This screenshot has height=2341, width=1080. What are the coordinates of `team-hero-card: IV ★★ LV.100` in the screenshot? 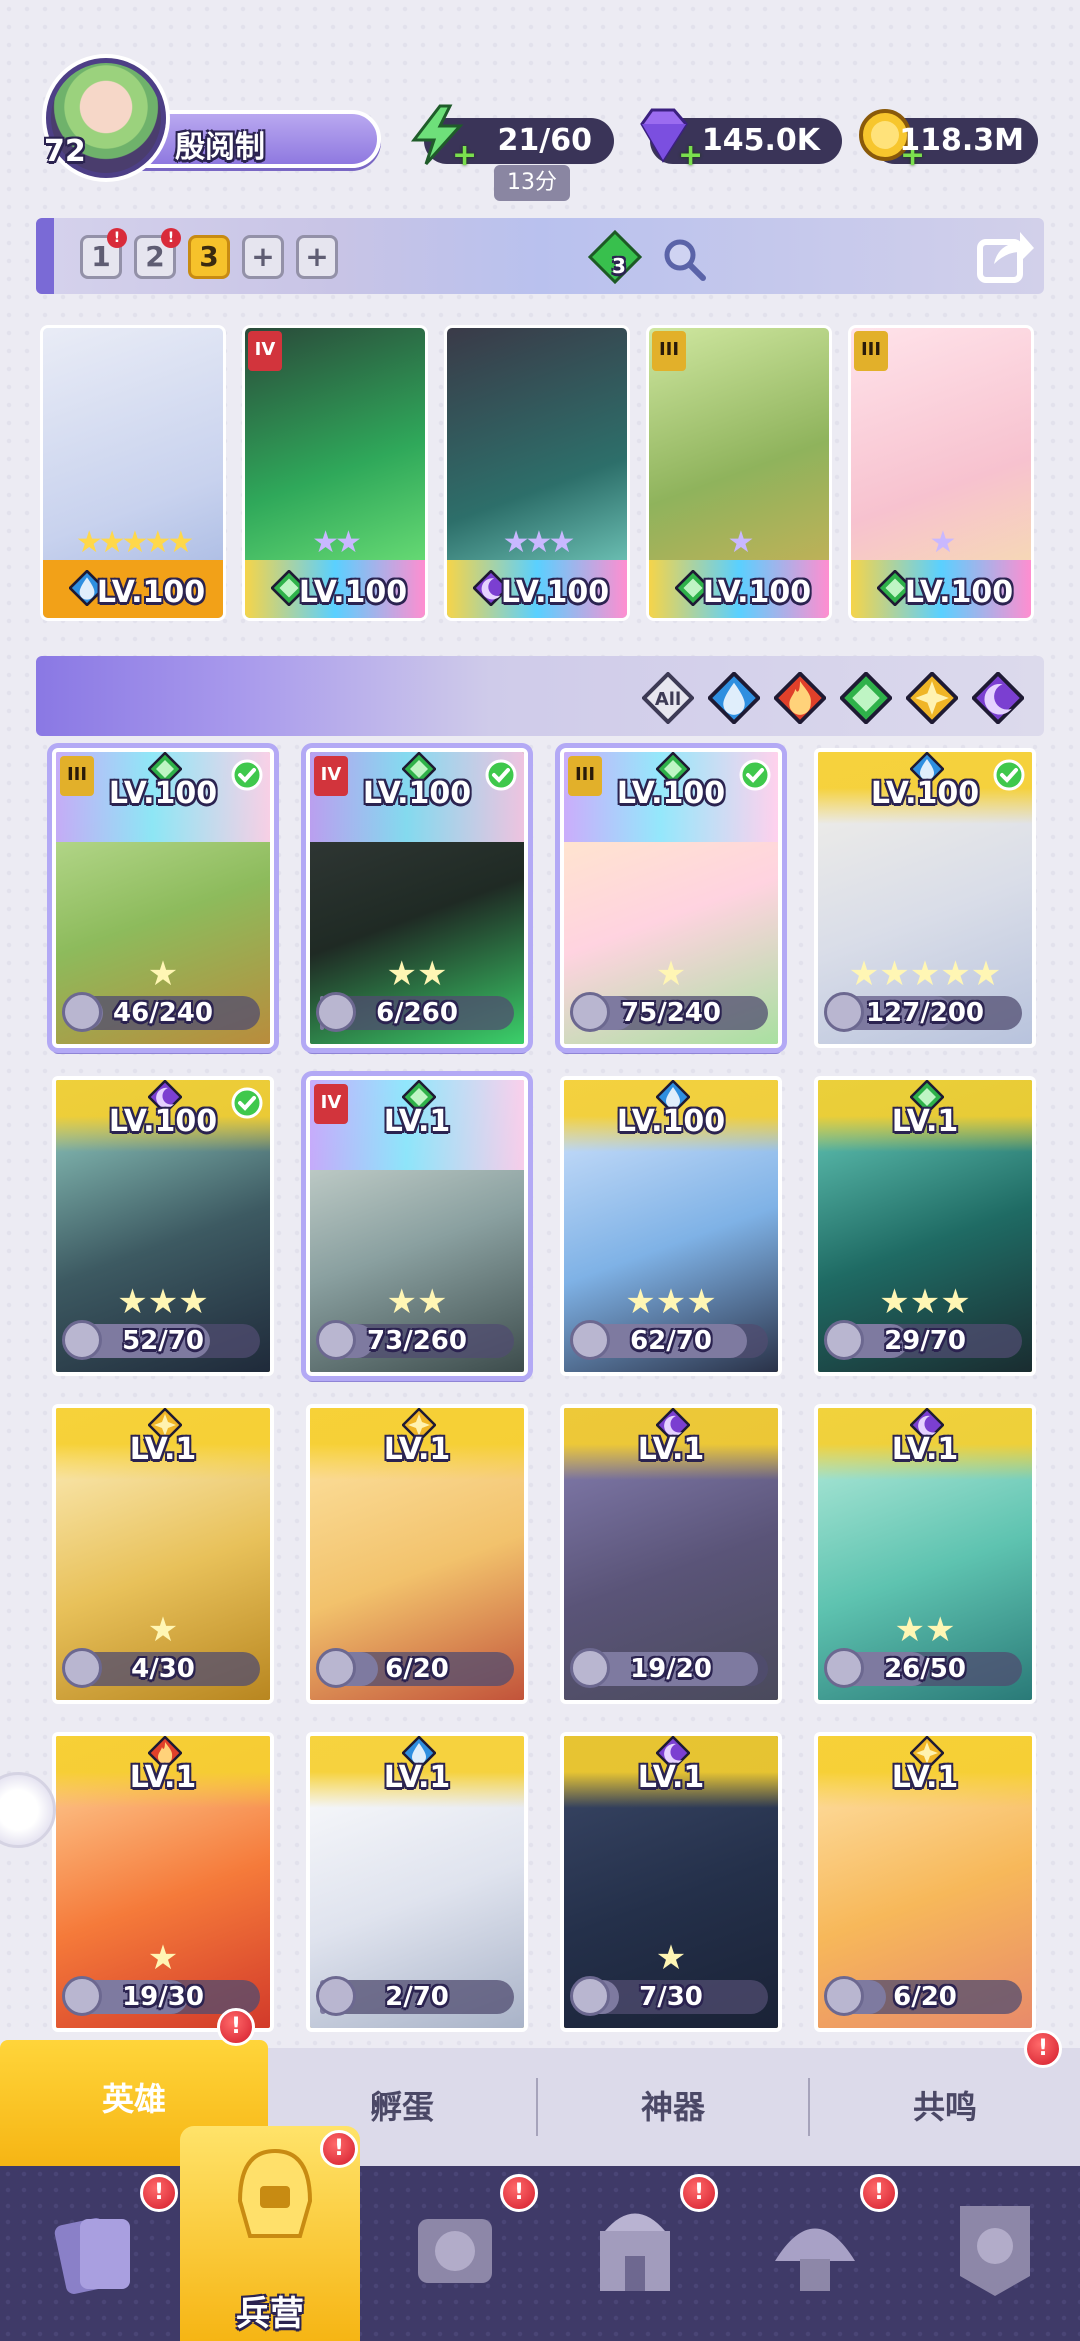 It's located at (335, 473).